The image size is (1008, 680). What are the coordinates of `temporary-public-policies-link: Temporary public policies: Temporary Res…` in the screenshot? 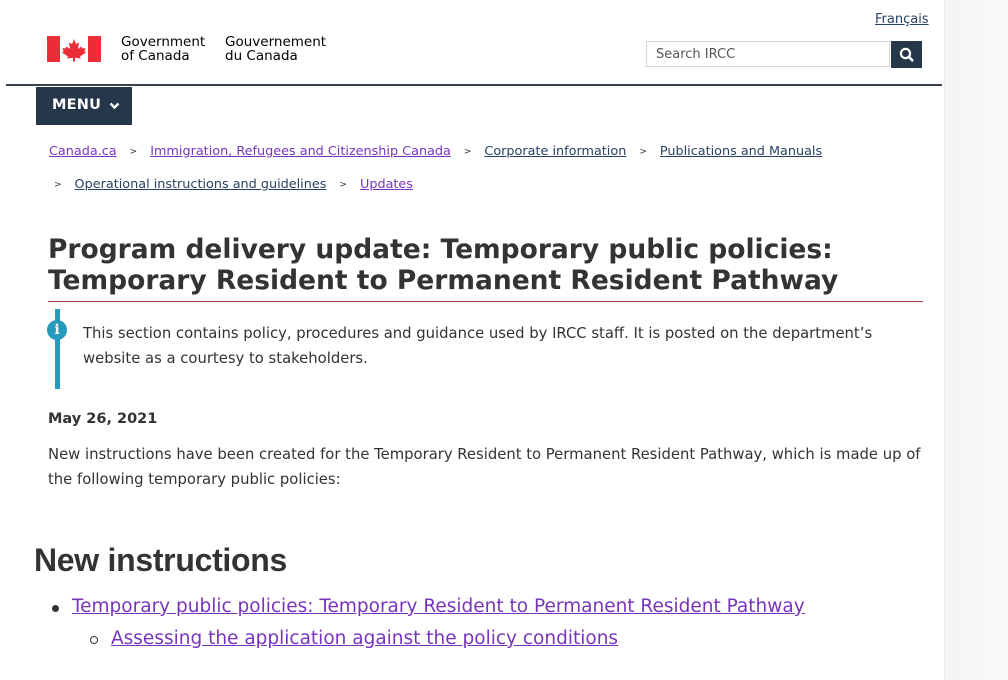 It's located at (438, 606).